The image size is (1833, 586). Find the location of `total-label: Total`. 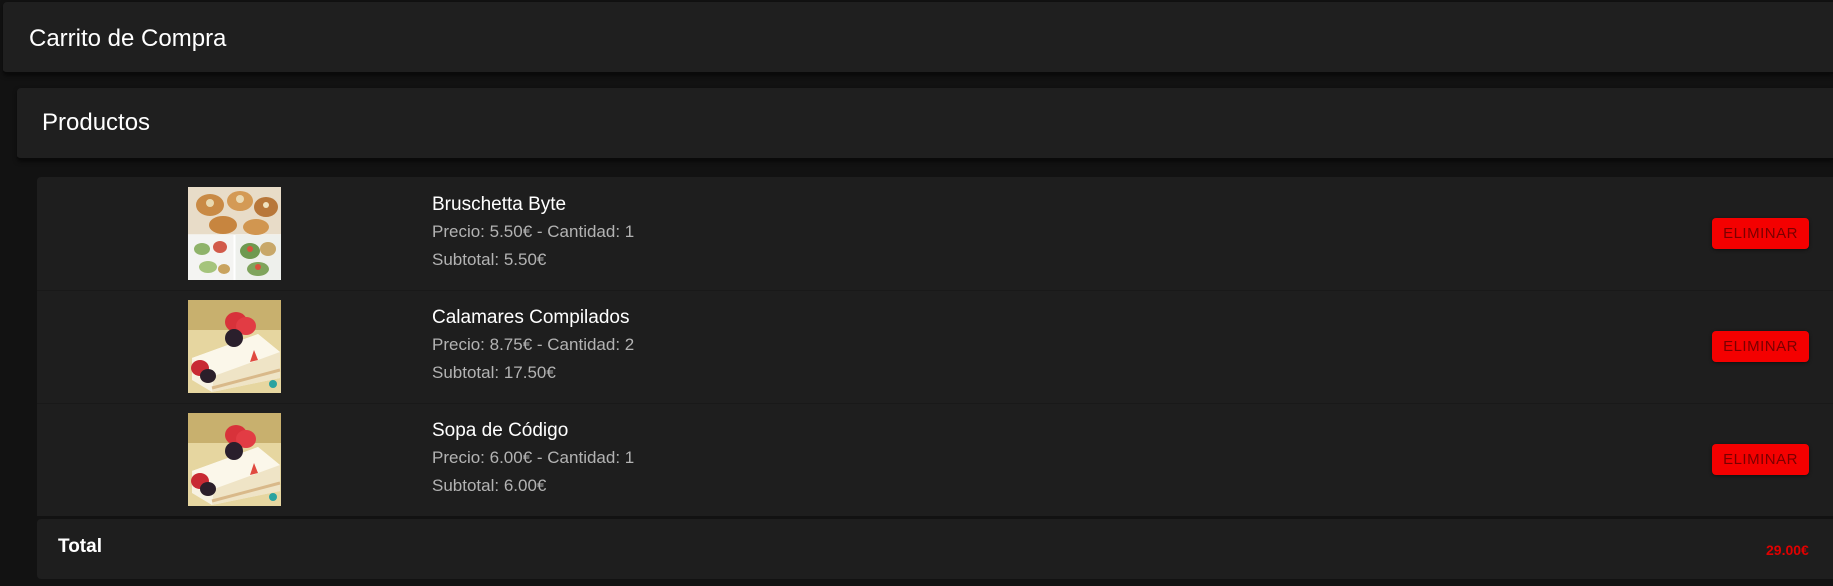

total-label: Total is located at coordinates (80, 546).